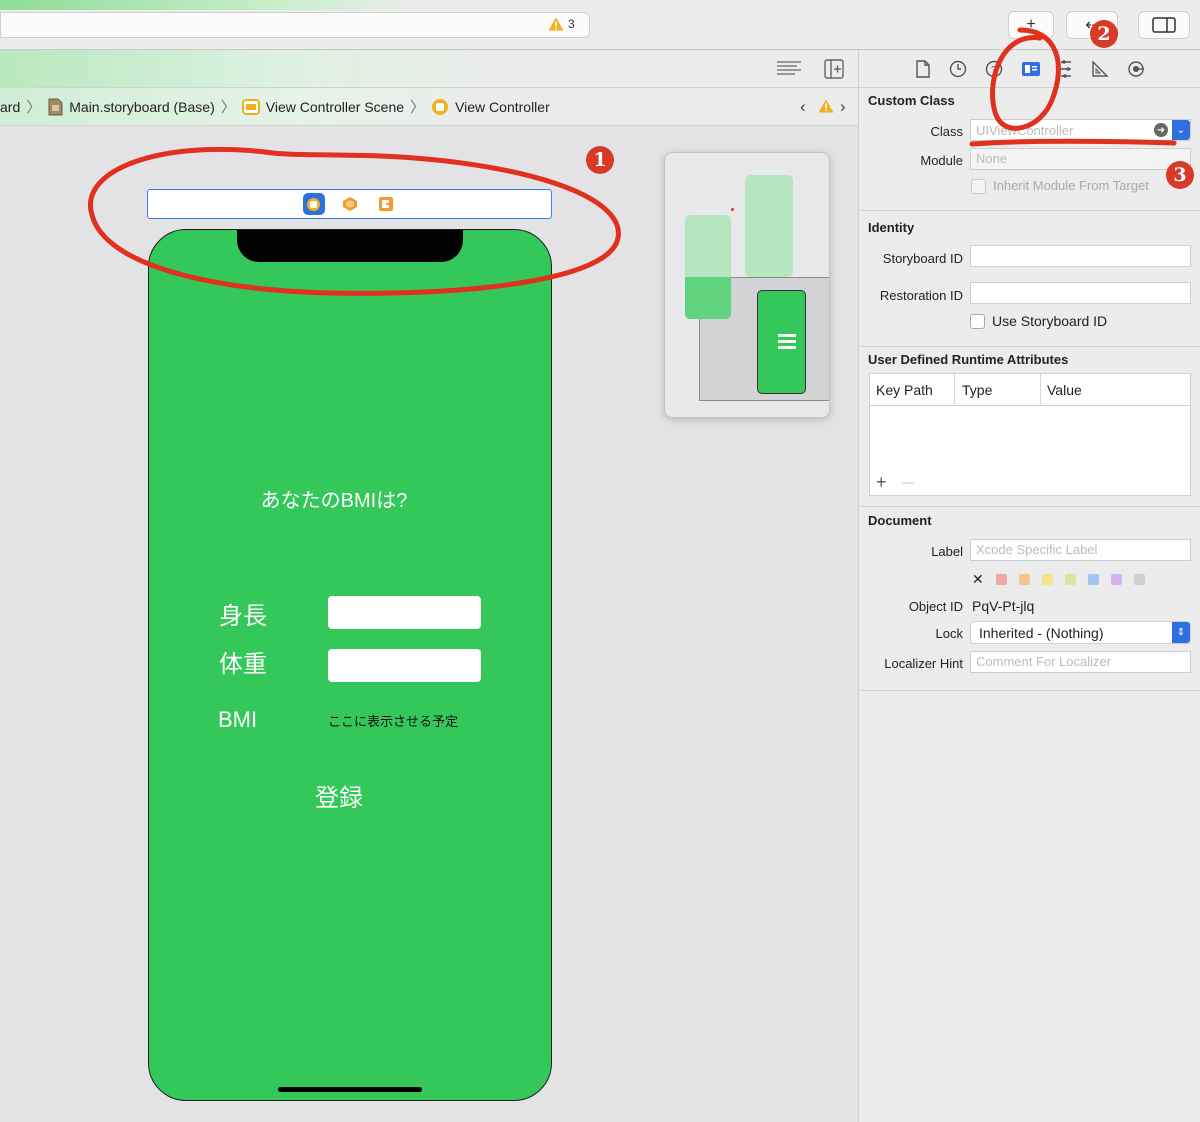 Image resolution: width=1200 pixels, height=1122 pixels. What do you see at coordinates (958, 69) in the screenshot?
I see `history-inspector-icon` at bounding box center [958, 69].